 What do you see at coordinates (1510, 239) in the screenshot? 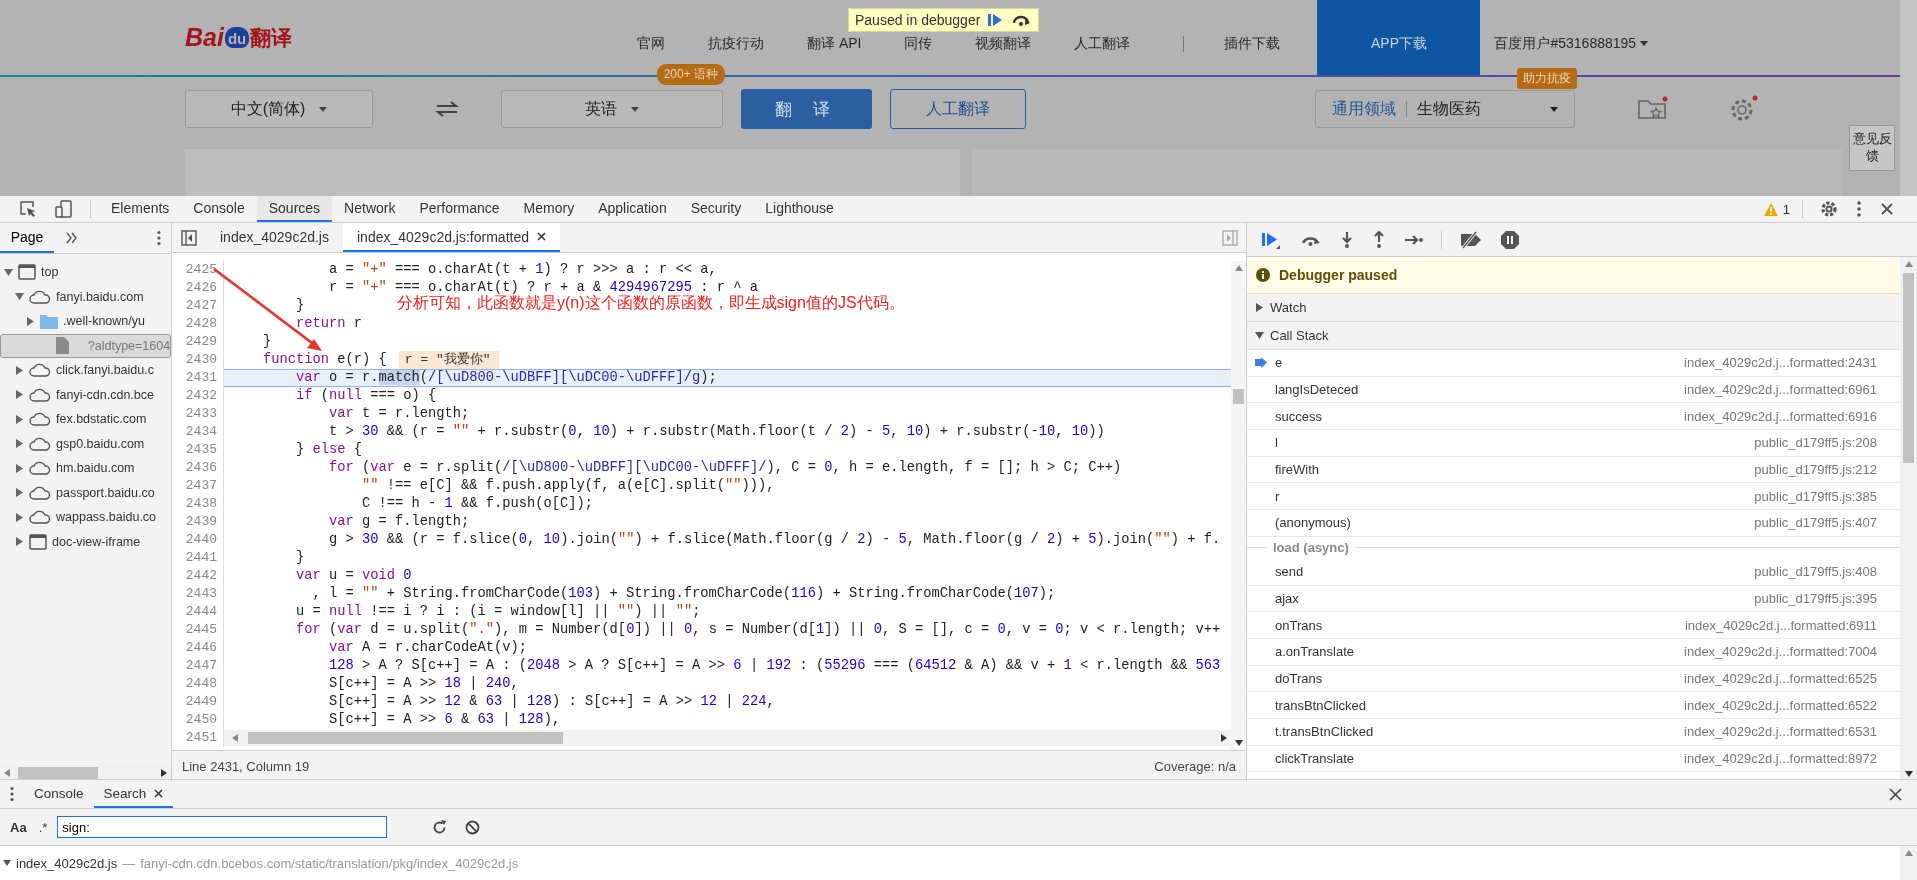
I see `pause-on-exceptions-icon` at bounding box center [1510, 239].